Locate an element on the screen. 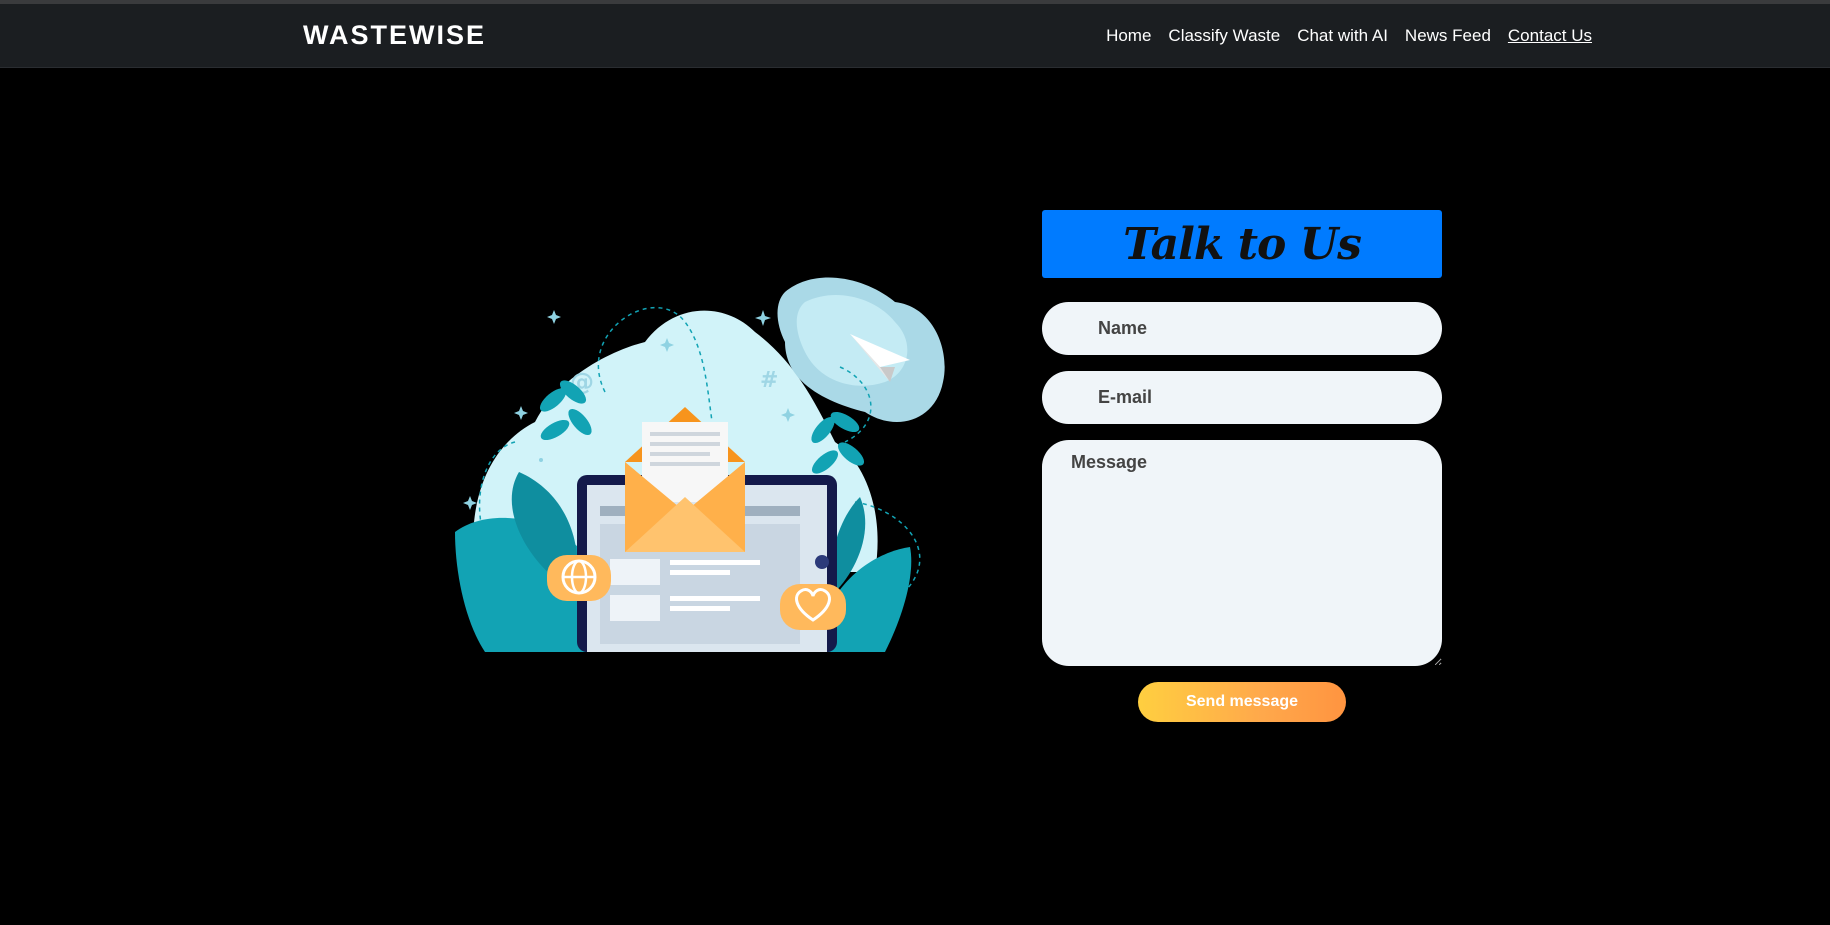 Image resolution: width=1830 pixels, height=925 pixels. nav-link-classify-waste: Classify Waste is located at coordinates (1224, 36).